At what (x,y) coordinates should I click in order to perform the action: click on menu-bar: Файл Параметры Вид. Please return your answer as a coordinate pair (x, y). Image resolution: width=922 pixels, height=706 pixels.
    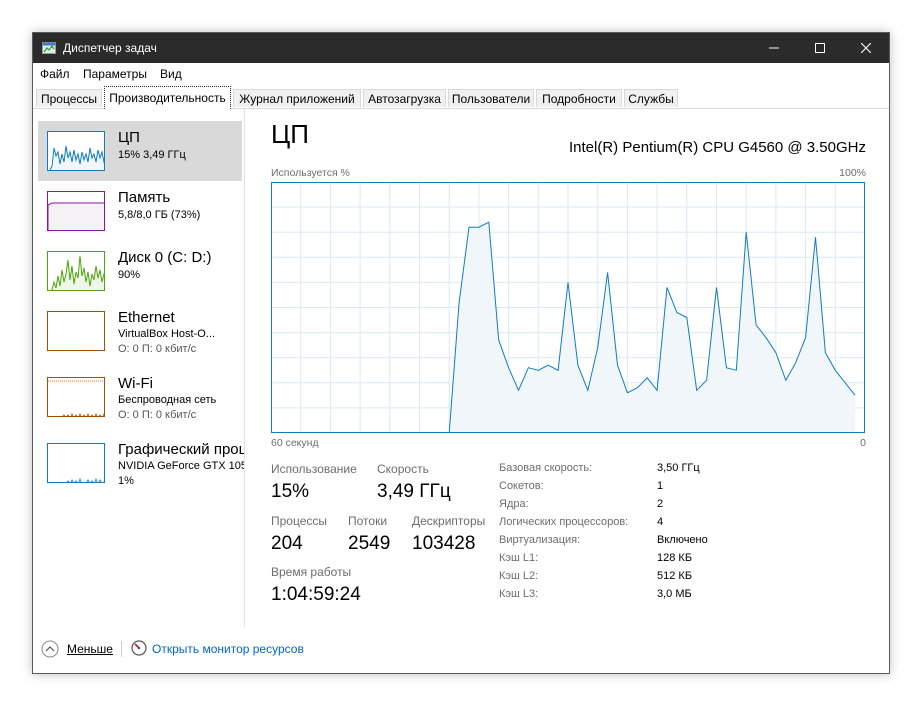
    Looking at the image, I should click on (461, 74).